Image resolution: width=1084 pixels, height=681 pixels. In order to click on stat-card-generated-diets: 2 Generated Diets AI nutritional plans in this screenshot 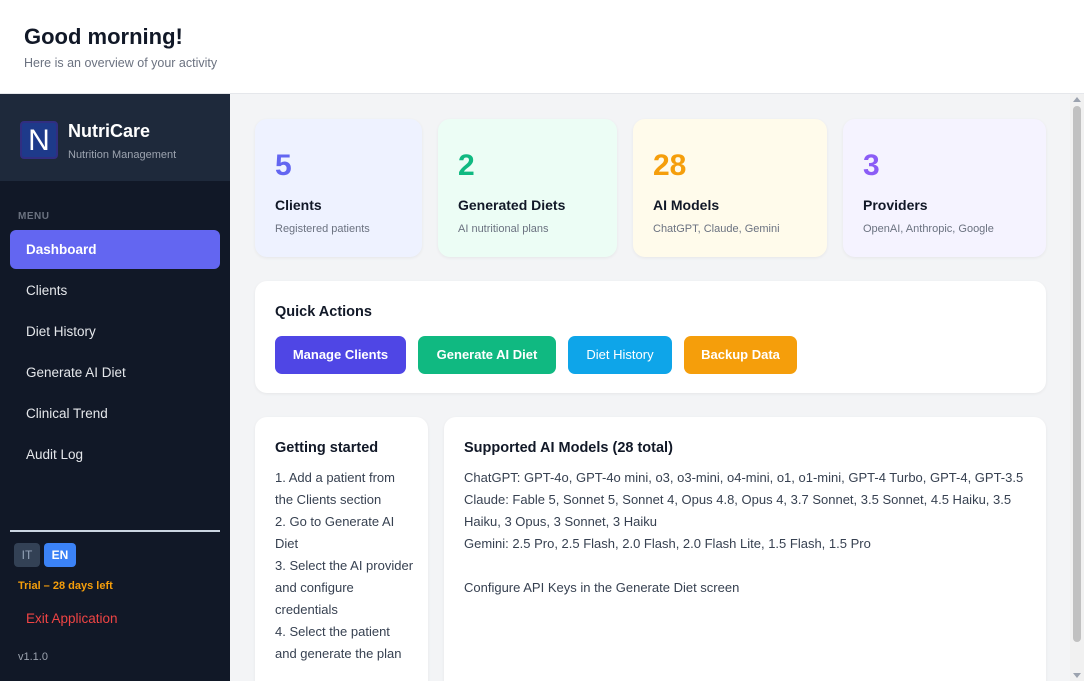, I will do `click(527, 188)`.